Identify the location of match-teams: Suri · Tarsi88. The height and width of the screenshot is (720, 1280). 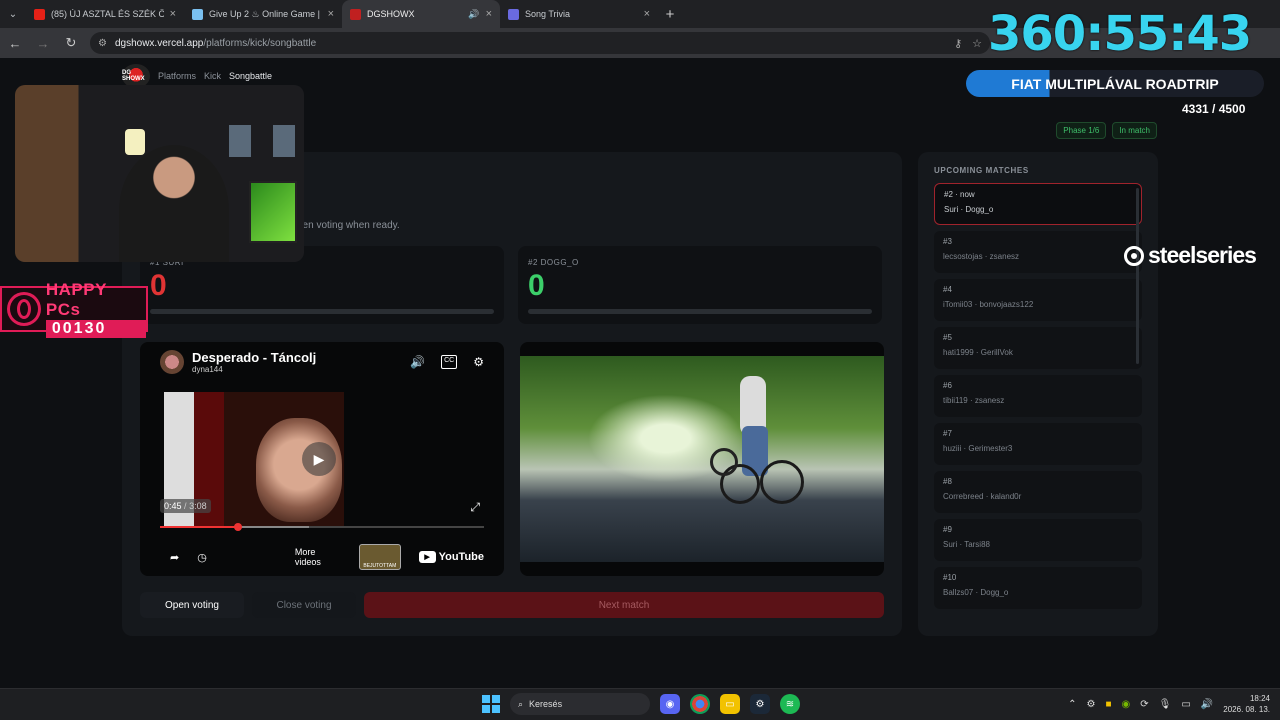
(966, 544).